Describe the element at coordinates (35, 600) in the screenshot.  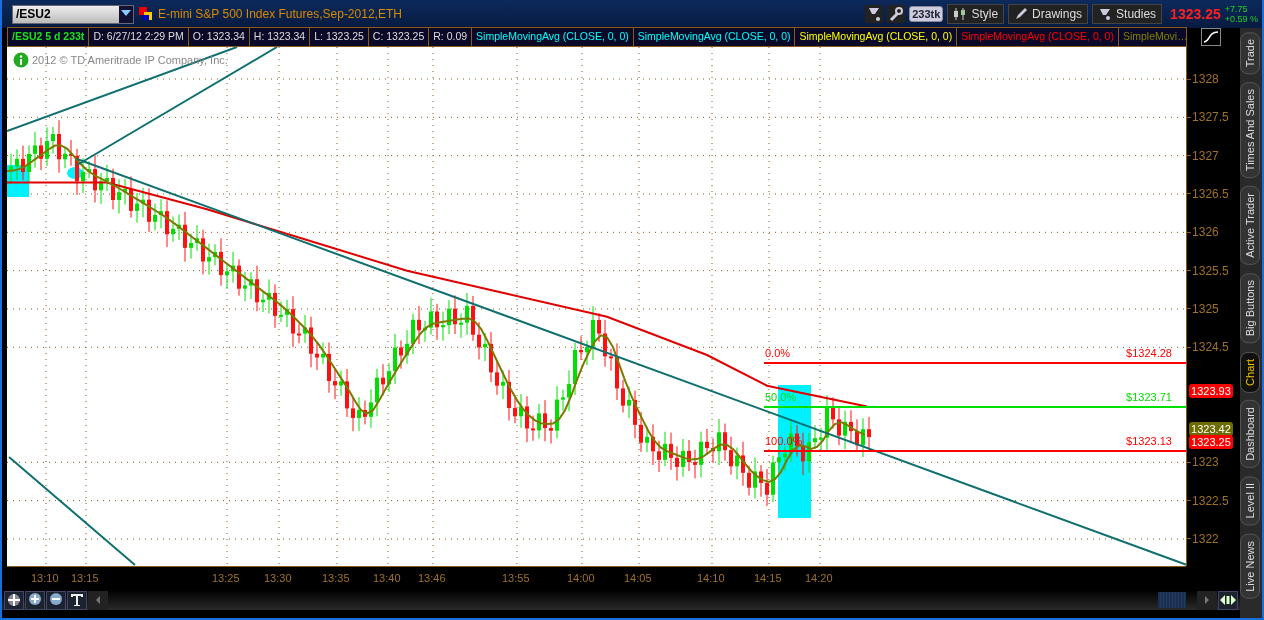
I see `zoom-in-button` at that location.